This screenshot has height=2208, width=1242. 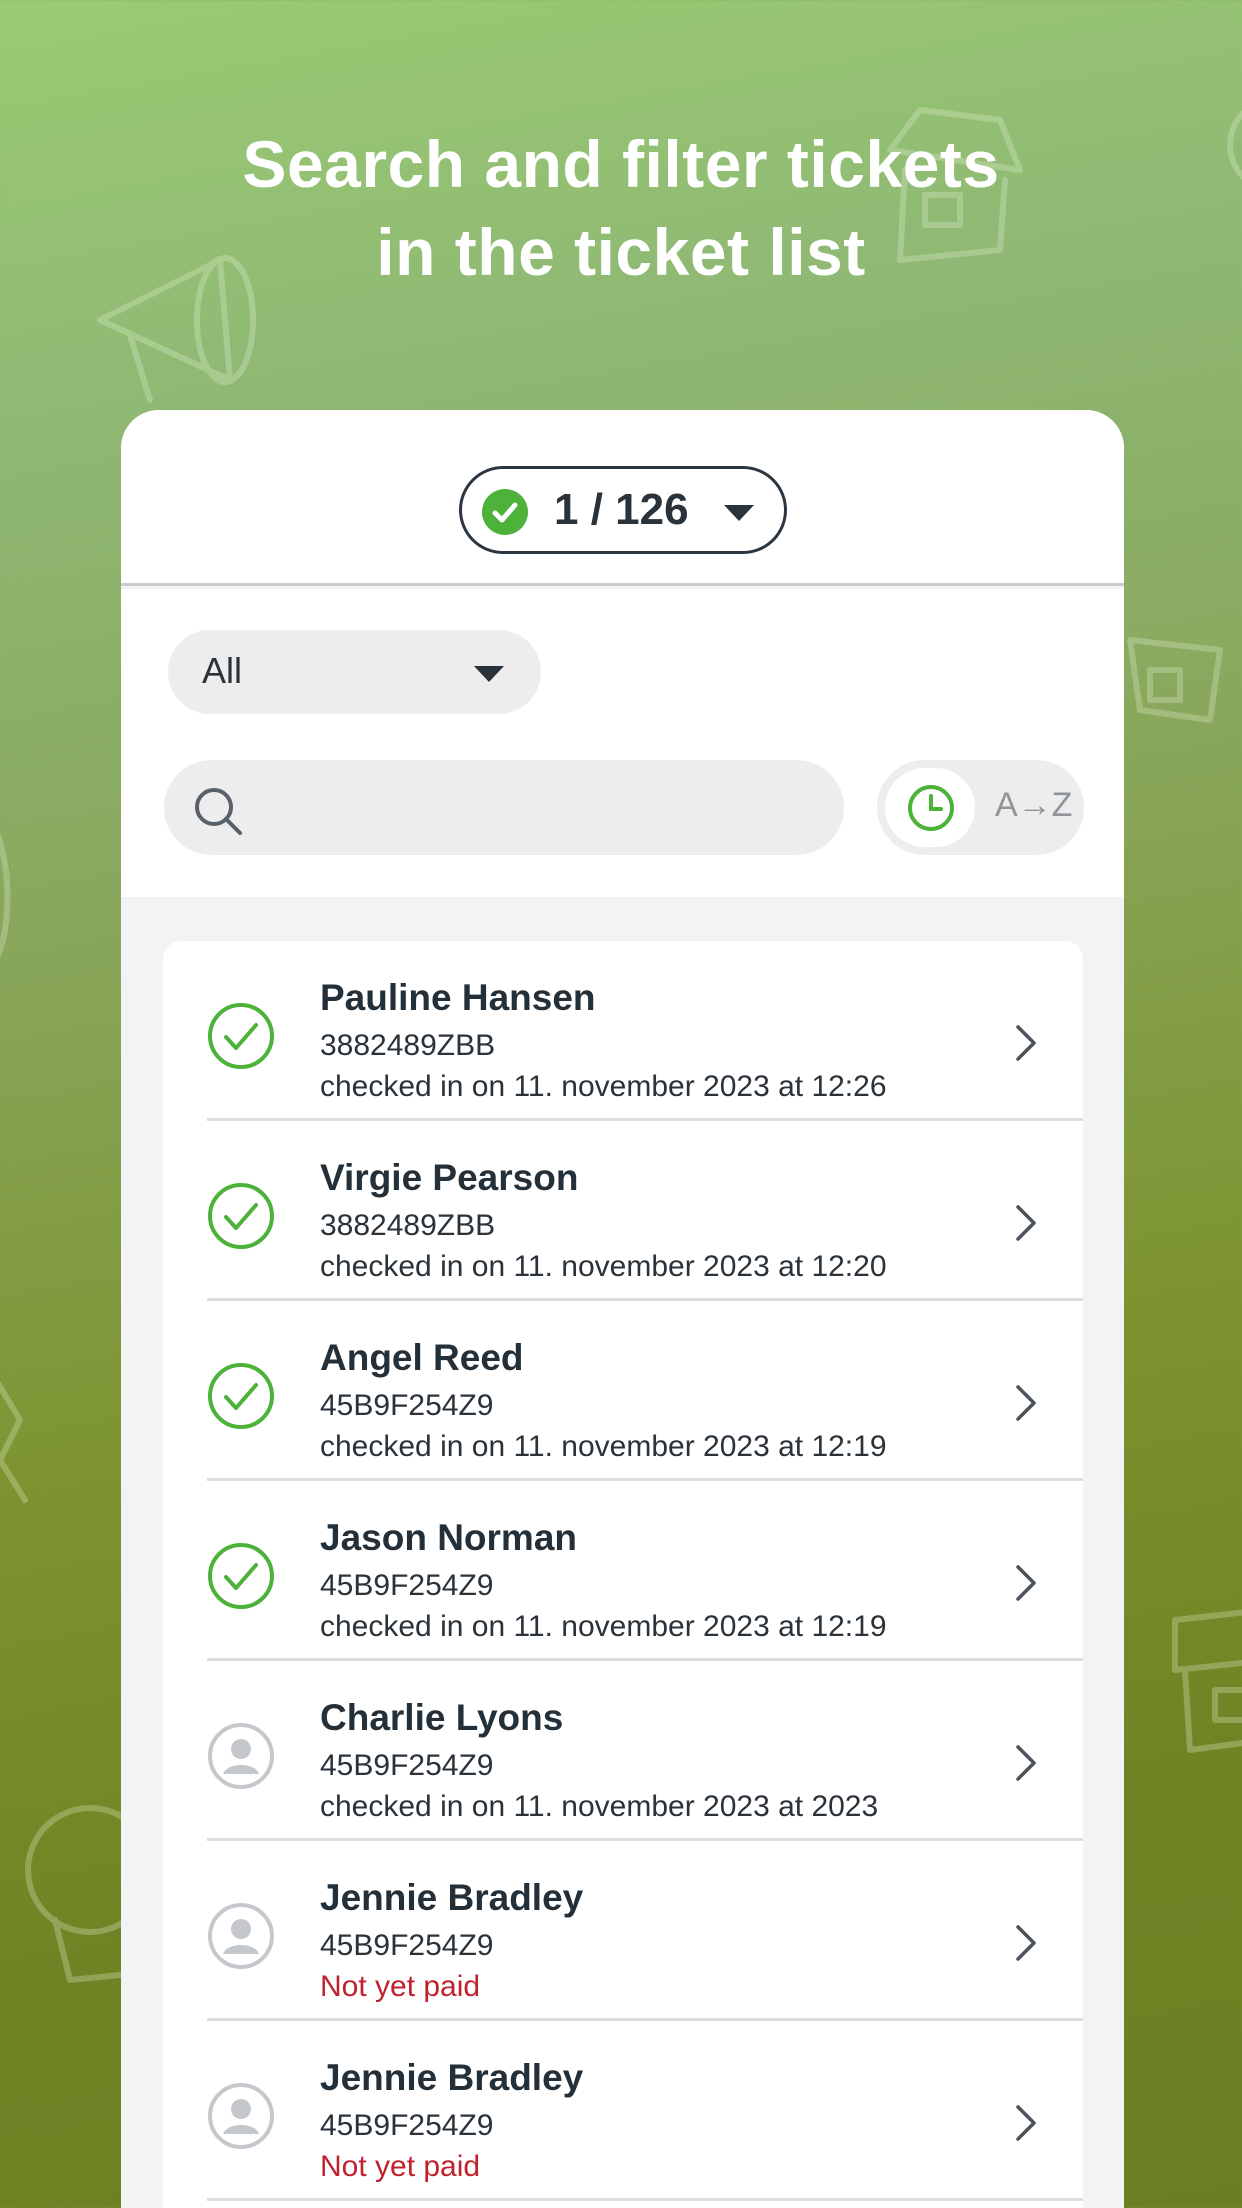 I want to click on top-bar: 1 / 126, so click(x=622, y=498).